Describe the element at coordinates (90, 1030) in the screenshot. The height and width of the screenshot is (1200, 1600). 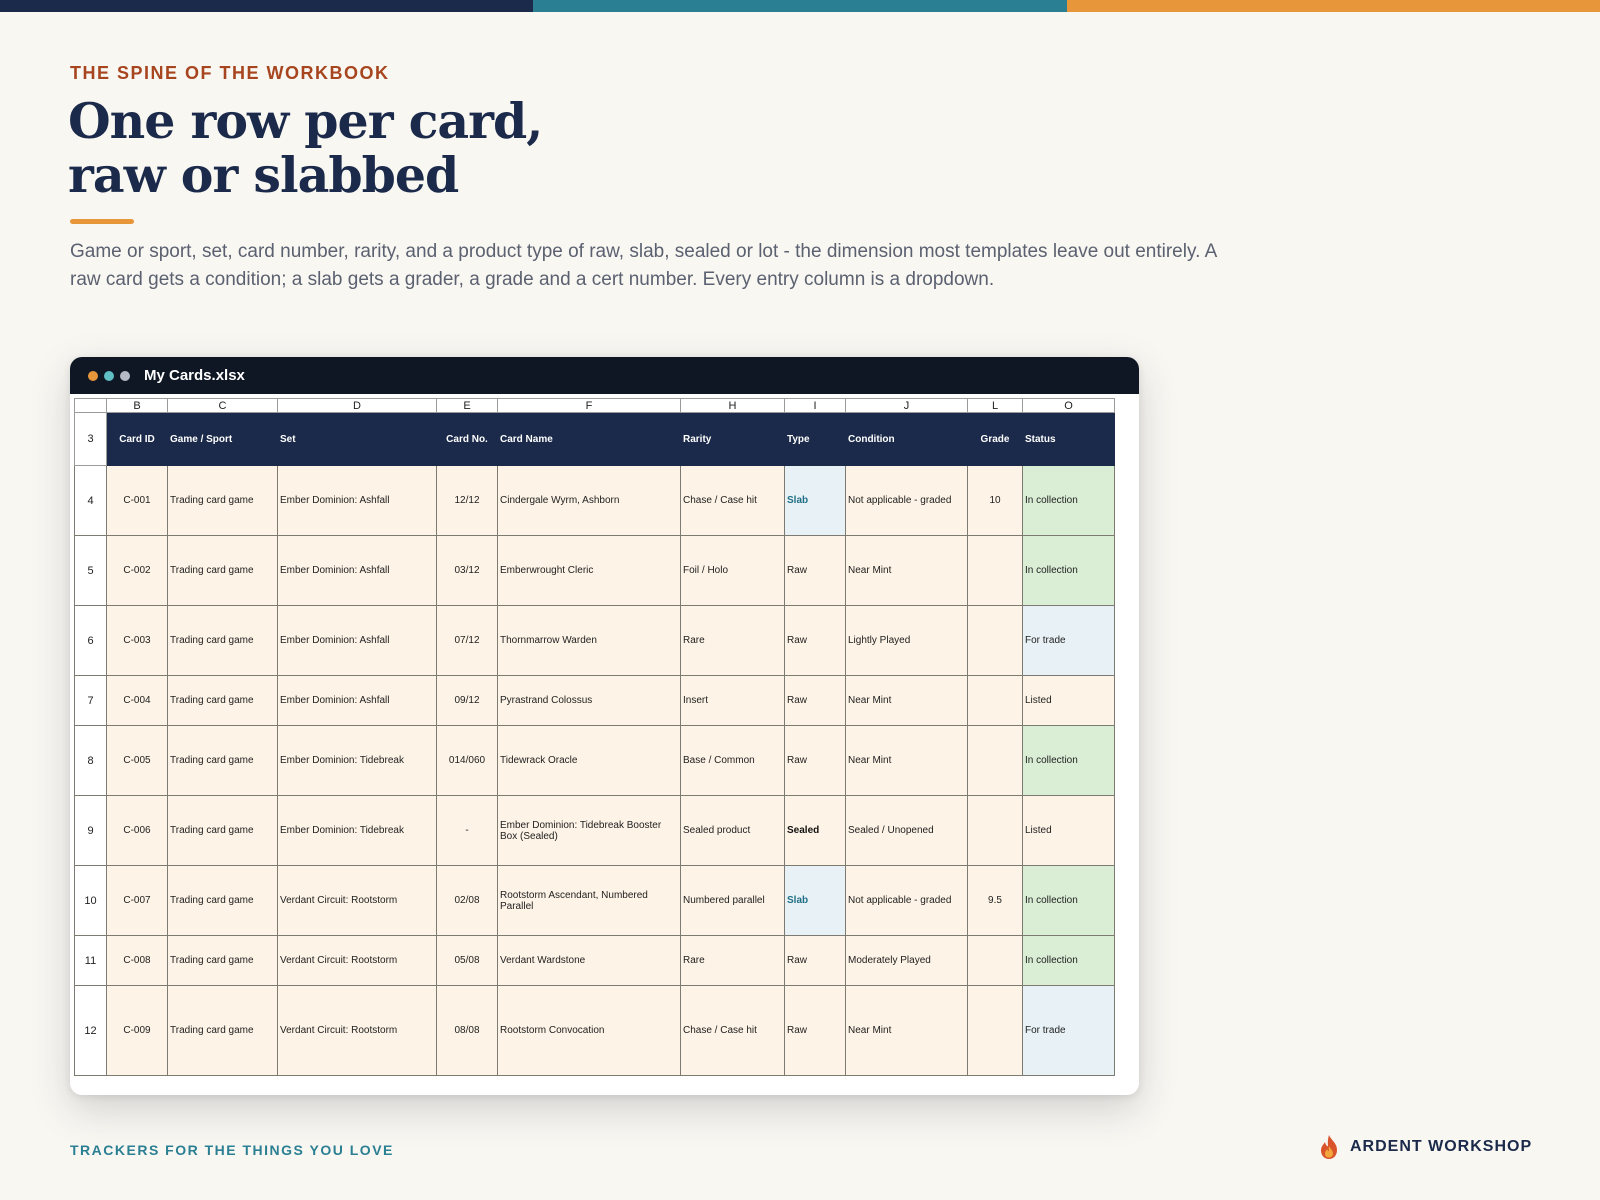
I see `row-number: 12` at that location.